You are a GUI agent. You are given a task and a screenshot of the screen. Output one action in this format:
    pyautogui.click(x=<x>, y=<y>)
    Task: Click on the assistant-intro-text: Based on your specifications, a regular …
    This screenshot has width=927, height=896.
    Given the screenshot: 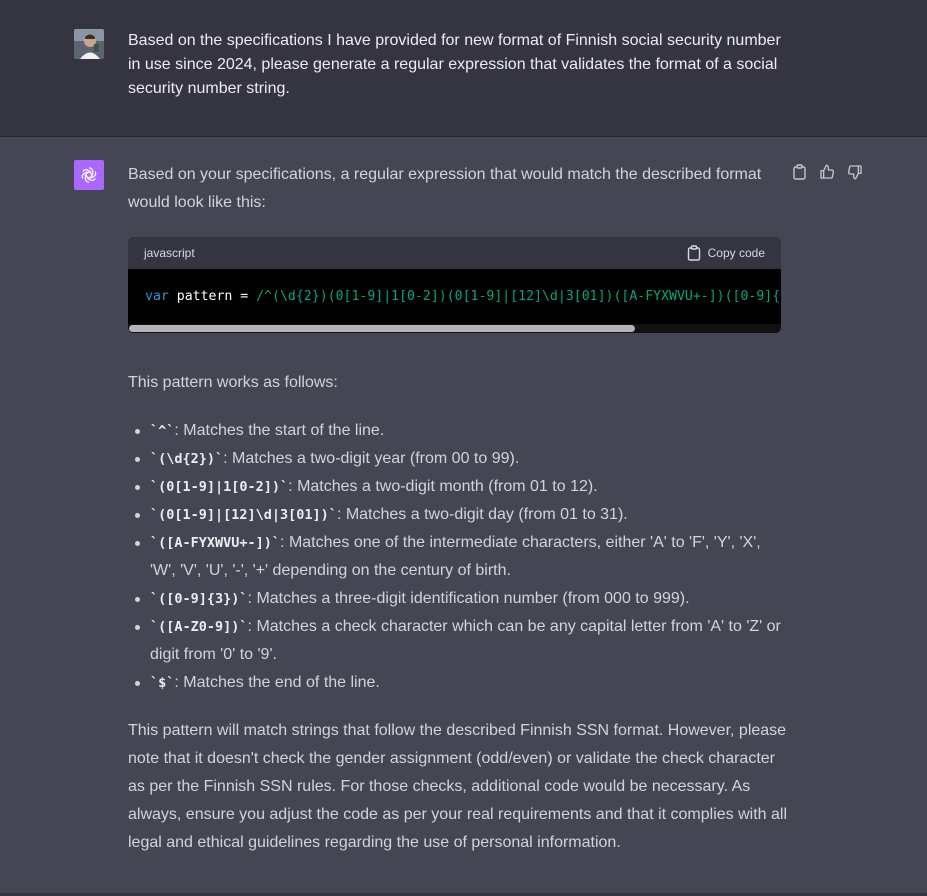 What is the action you would take?
    pyautogui.click(x=445, y=188)
    